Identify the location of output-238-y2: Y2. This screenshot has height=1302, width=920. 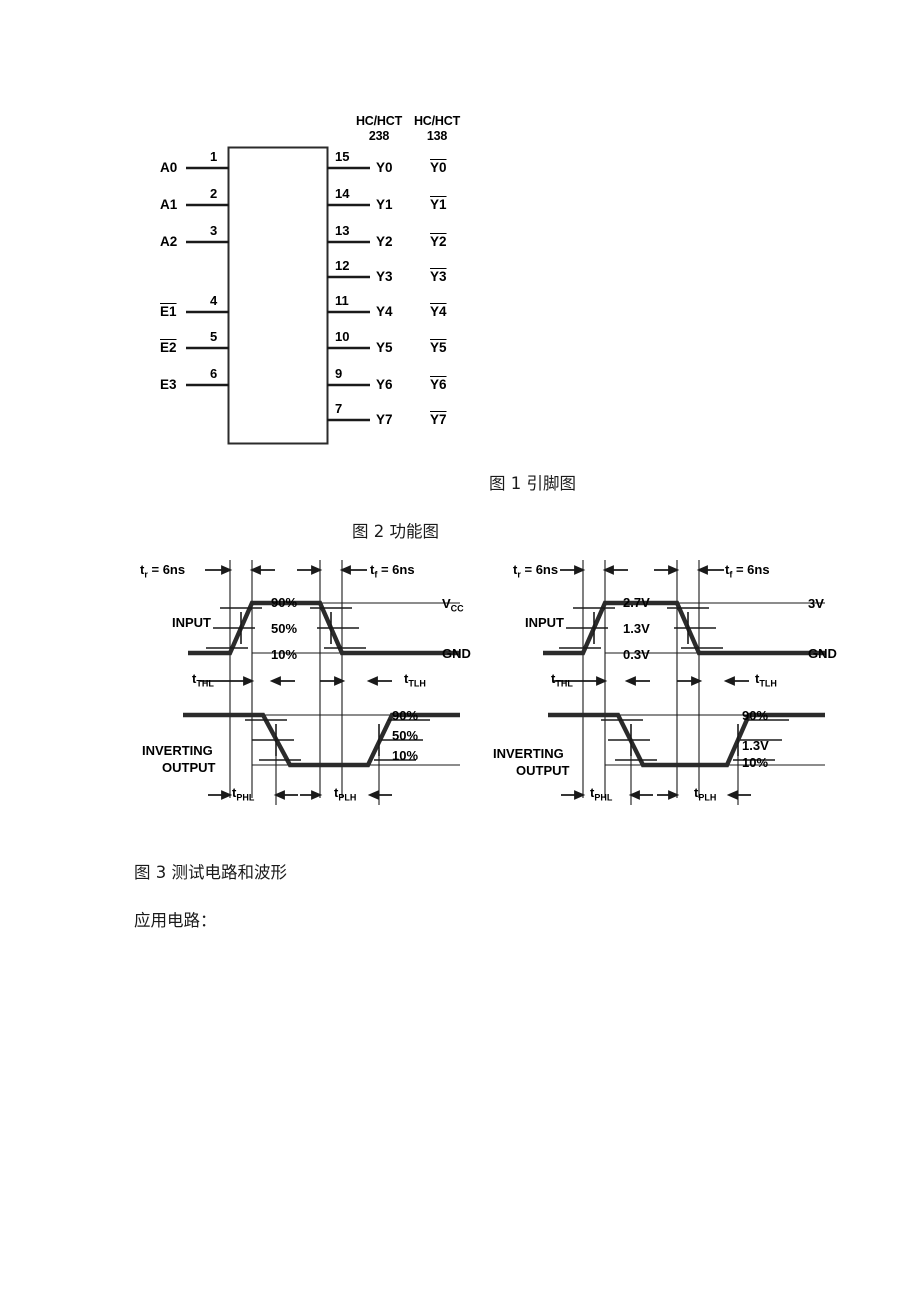
(384, 241).